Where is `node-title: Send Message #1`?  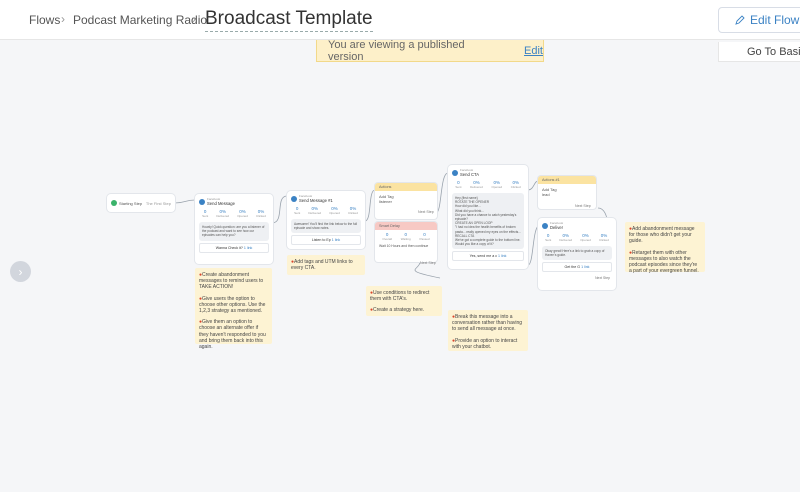
node-title: Send Message #1 is located at coordinates (316, 200).